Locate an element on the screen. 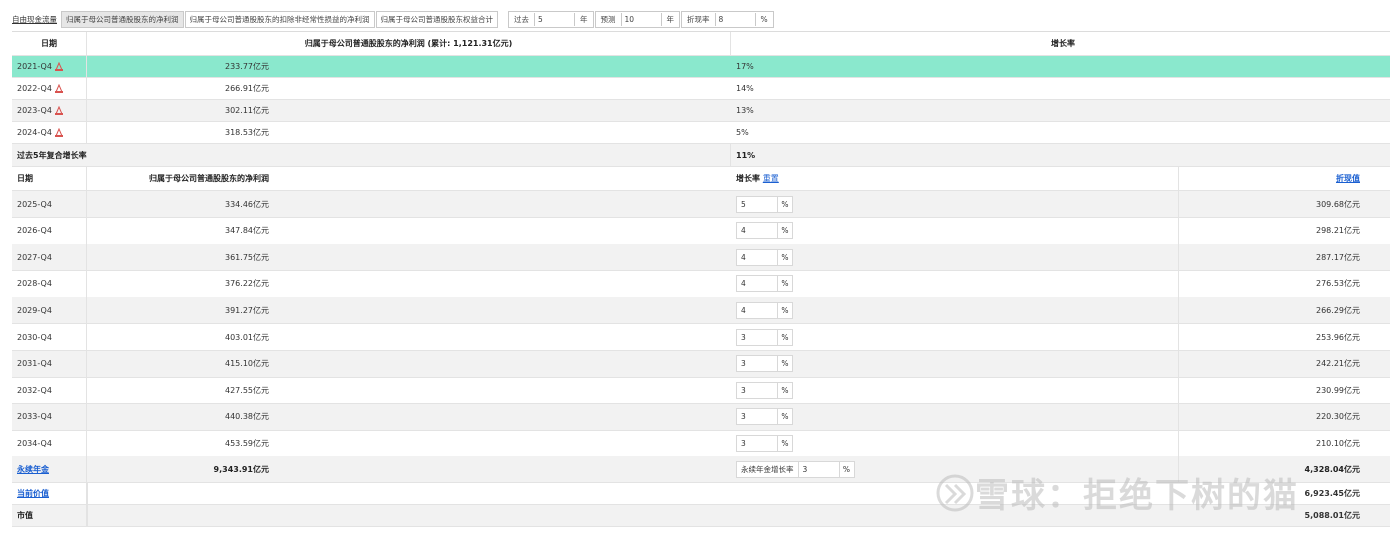 The height and width of the screenshot is (538, 1390). table-row: 2025-Q4 334.46亿元 5% 309.68亿元 is located at coordinates (701, 204).